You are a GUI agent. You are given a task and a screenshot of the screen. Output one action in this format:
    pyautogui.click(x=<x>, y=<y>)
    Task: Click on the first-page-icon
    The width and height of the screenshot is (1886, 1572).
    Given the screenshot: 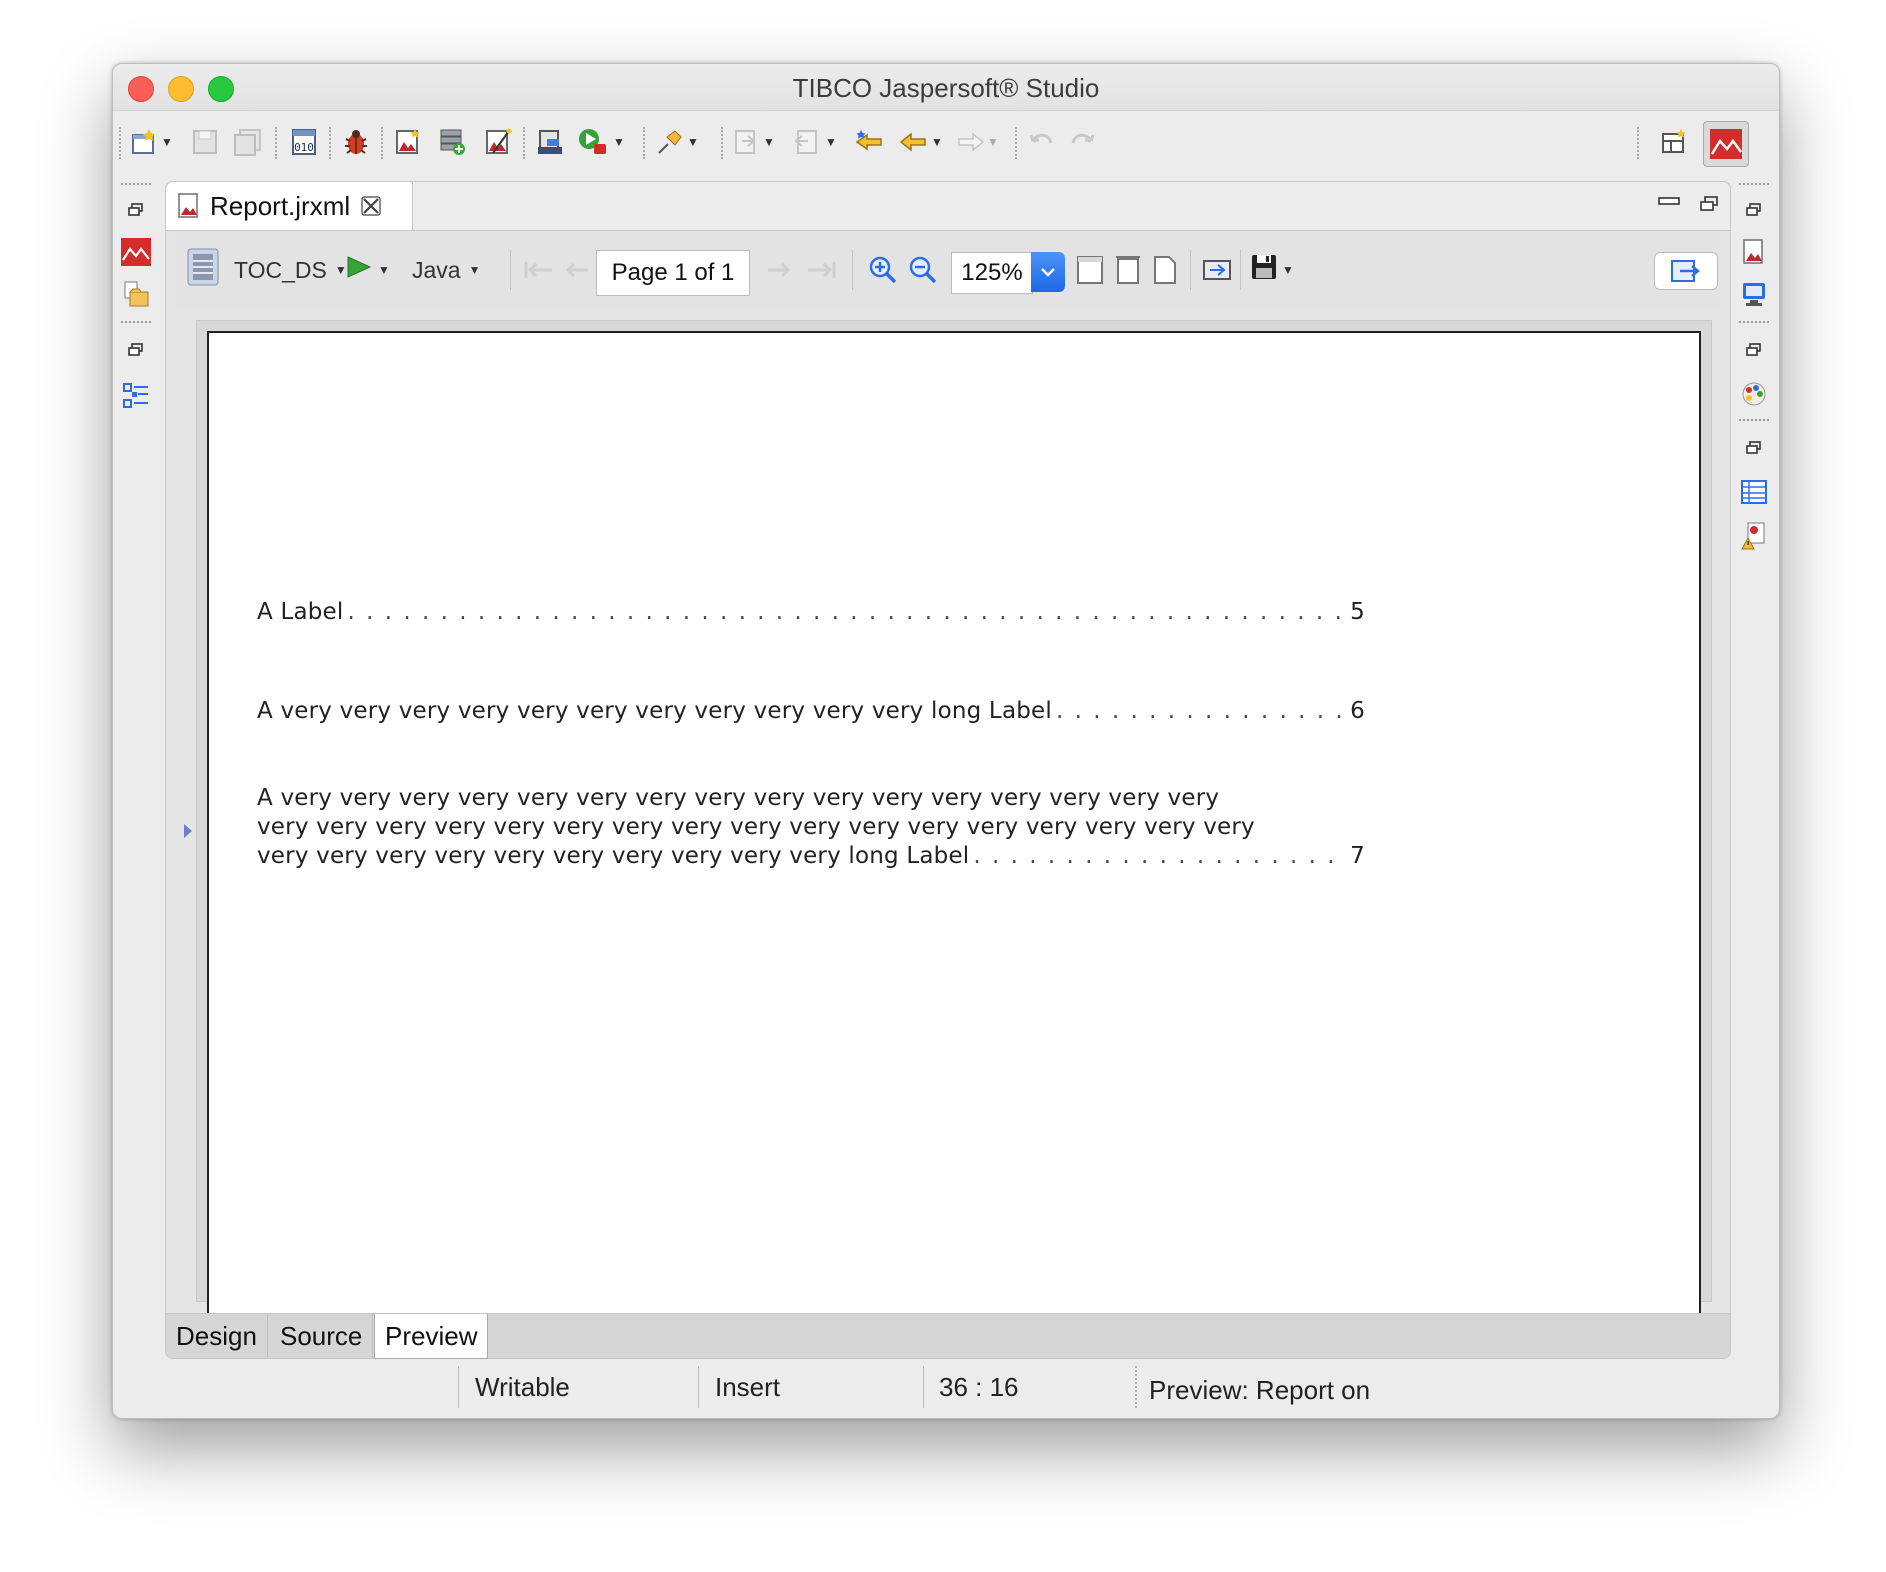 What is the action you would take?
    pyautogui.click(x=539, y=270)
    